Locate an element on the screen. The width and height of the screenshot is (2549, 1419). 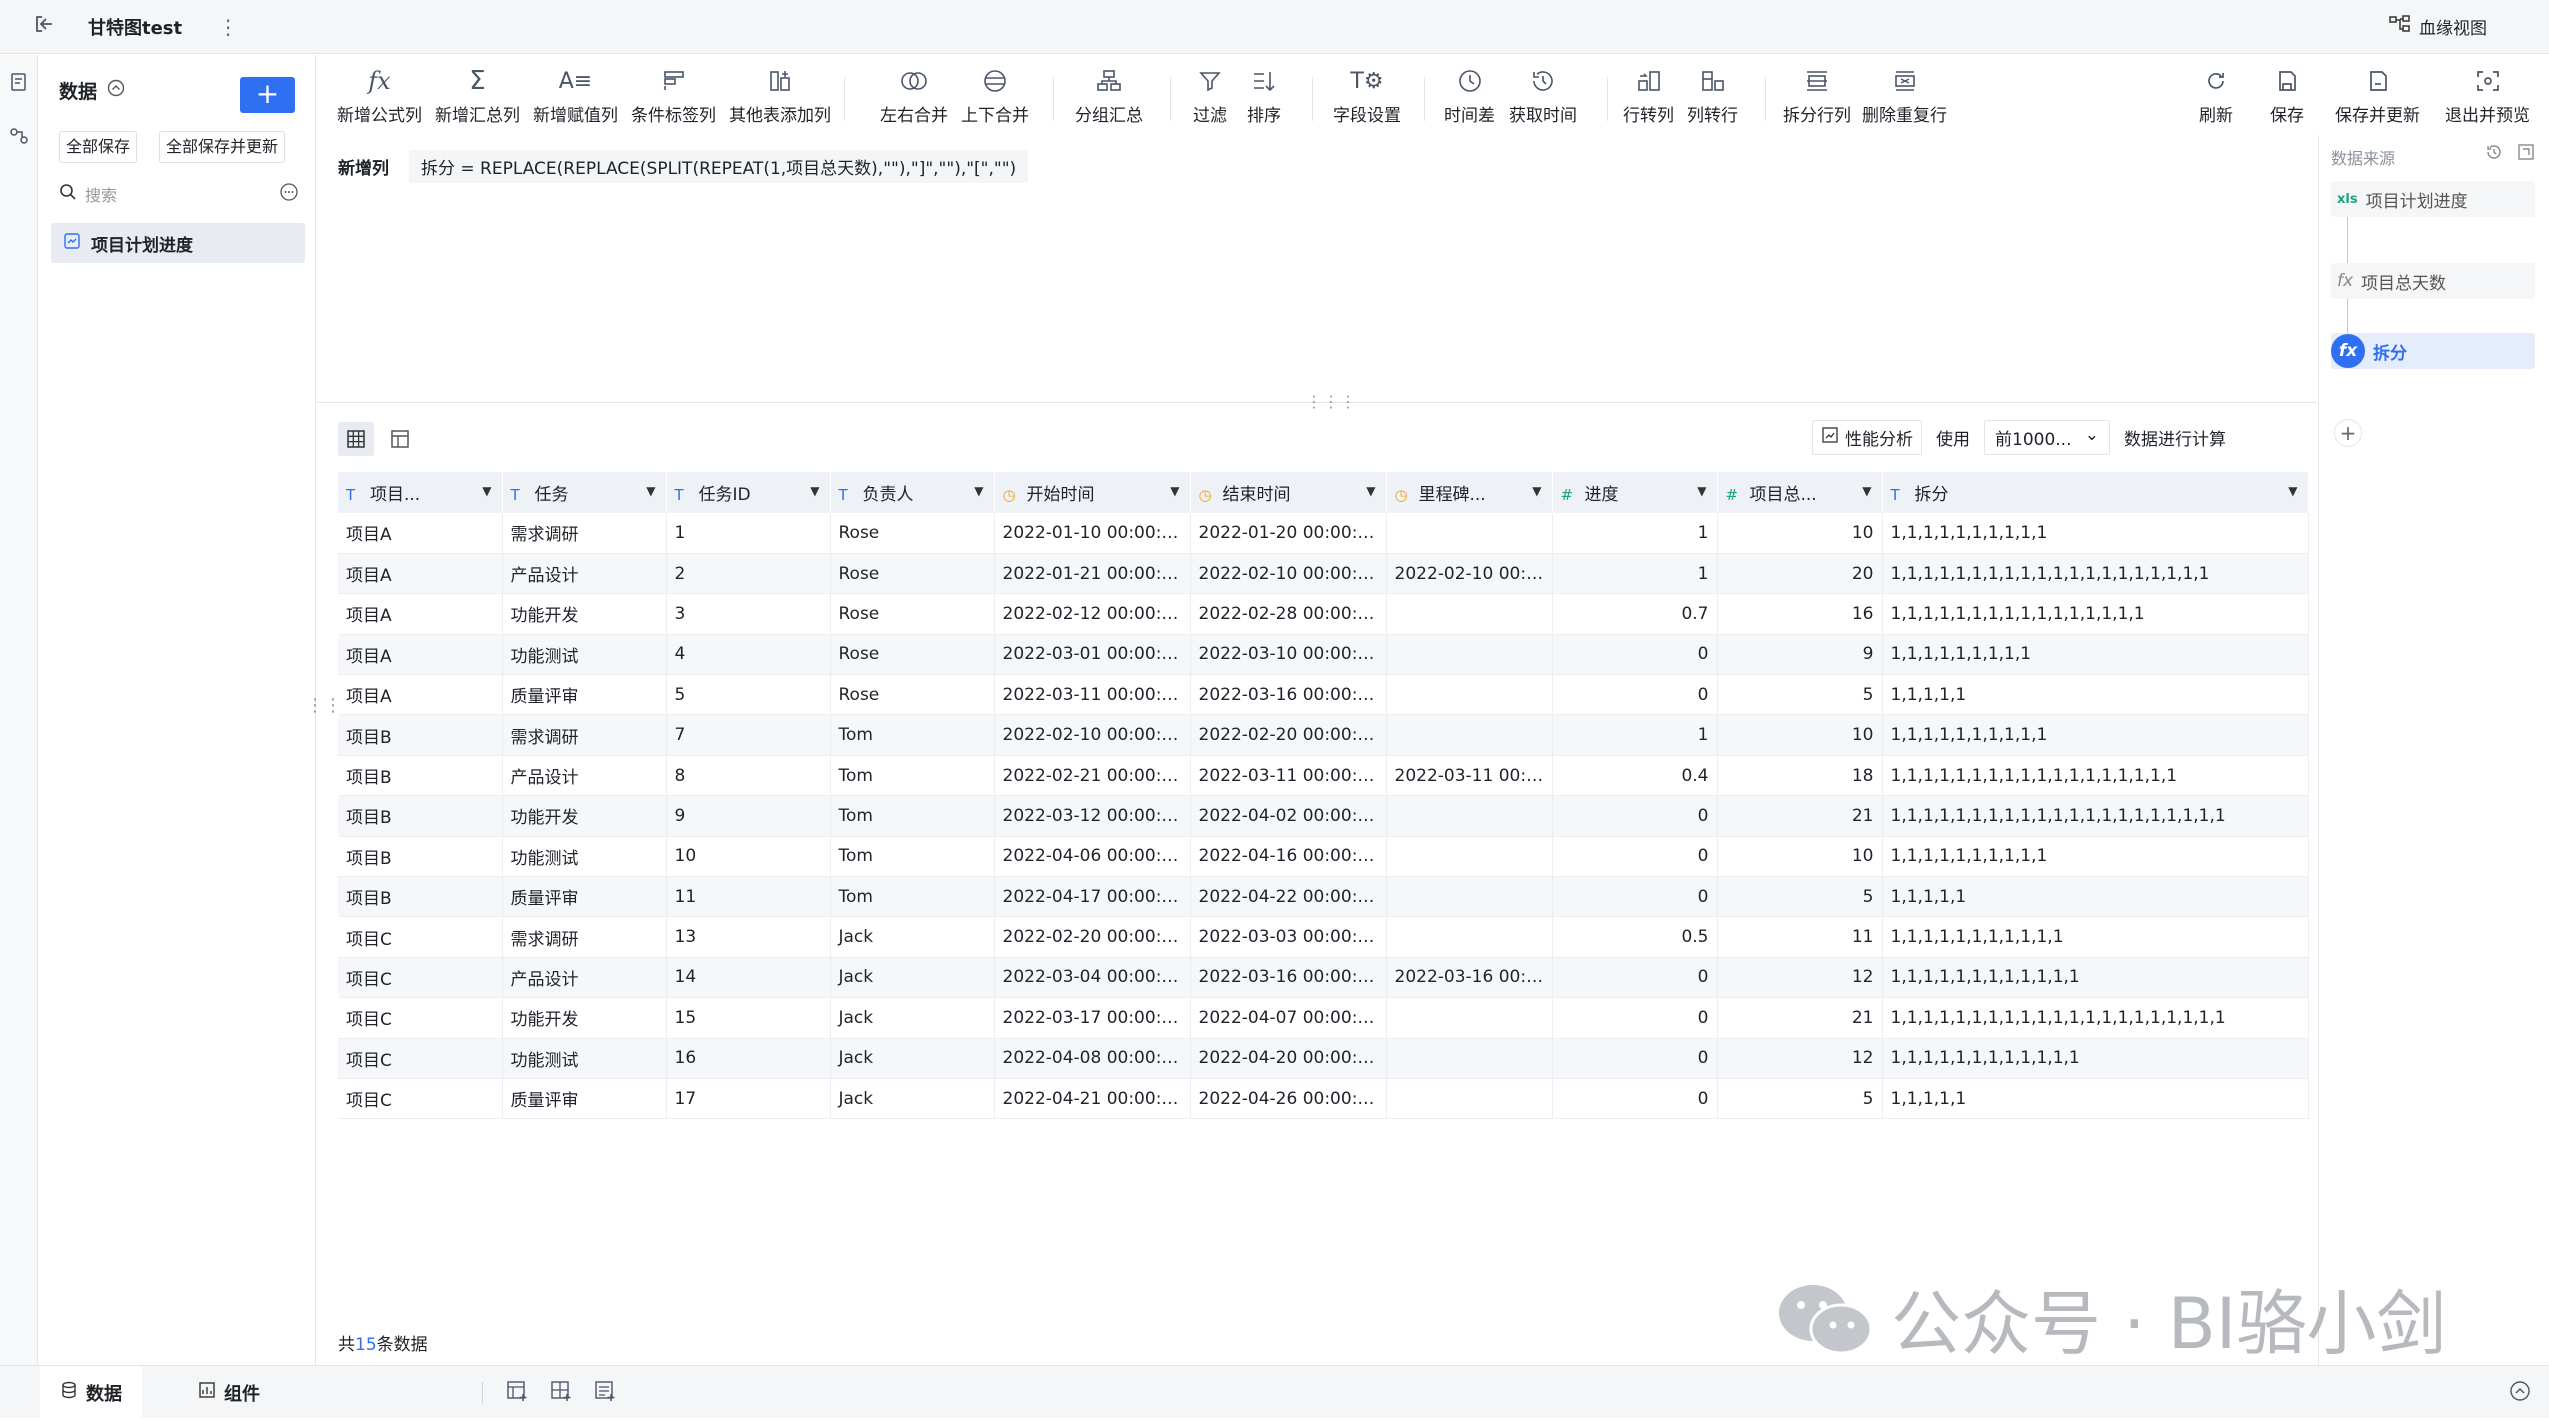
dataset-nav-icon is located at coordinates (19, 82).